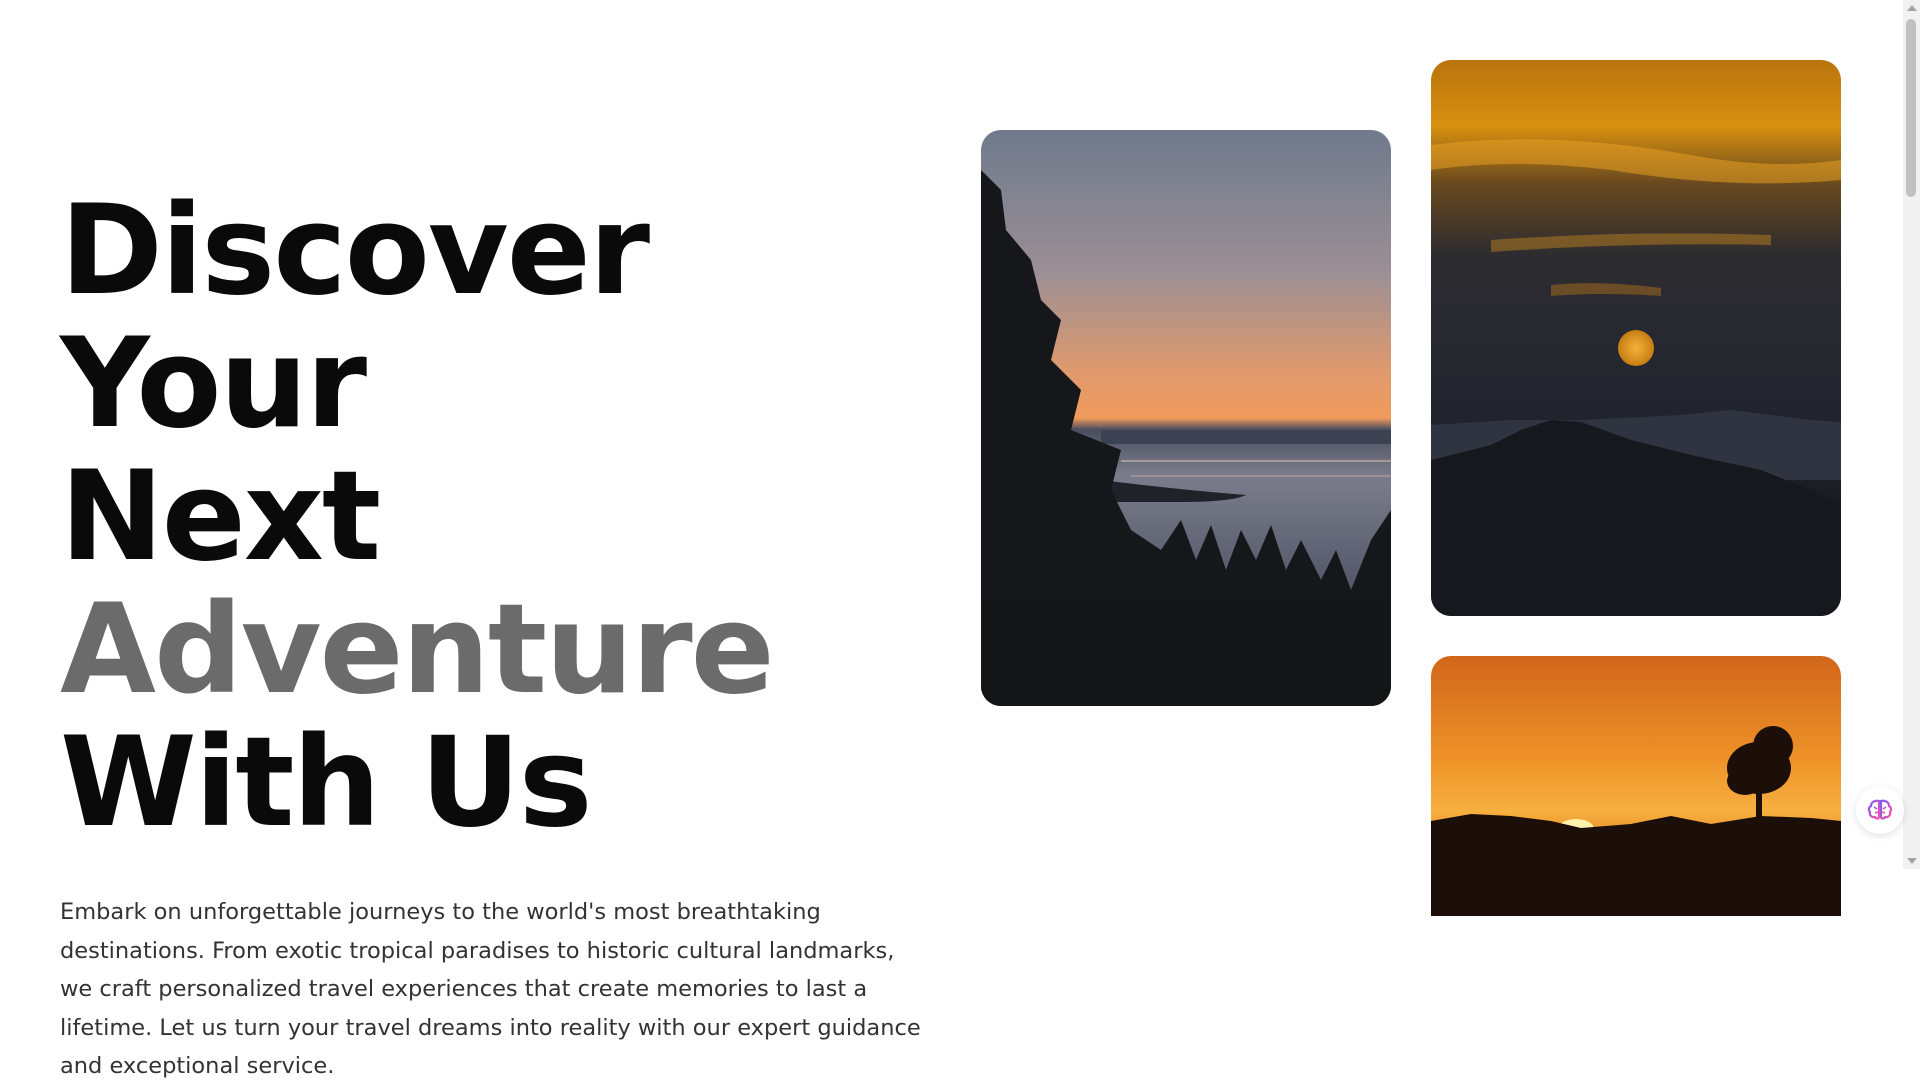 The height and width of the screenshot is (1086, 1920). Describe the element at coordinates (1912, 8) in the screenshot. I see `scroll-up-arrow-icon` at that location.